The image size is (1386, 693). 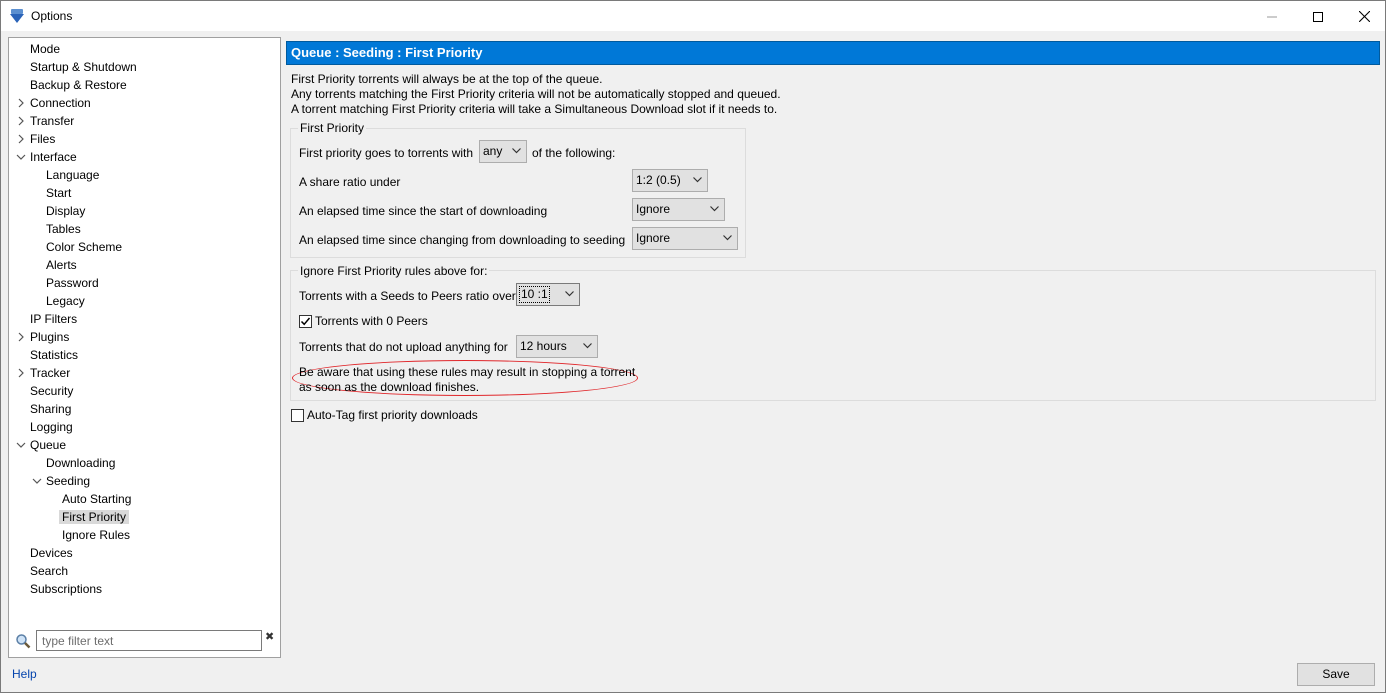 What do you see at coordinates (392, 415) in the screenshot?
I see `auto-tag-label: Auto-Tag first priority downloads` at bounding box center [392, 415].